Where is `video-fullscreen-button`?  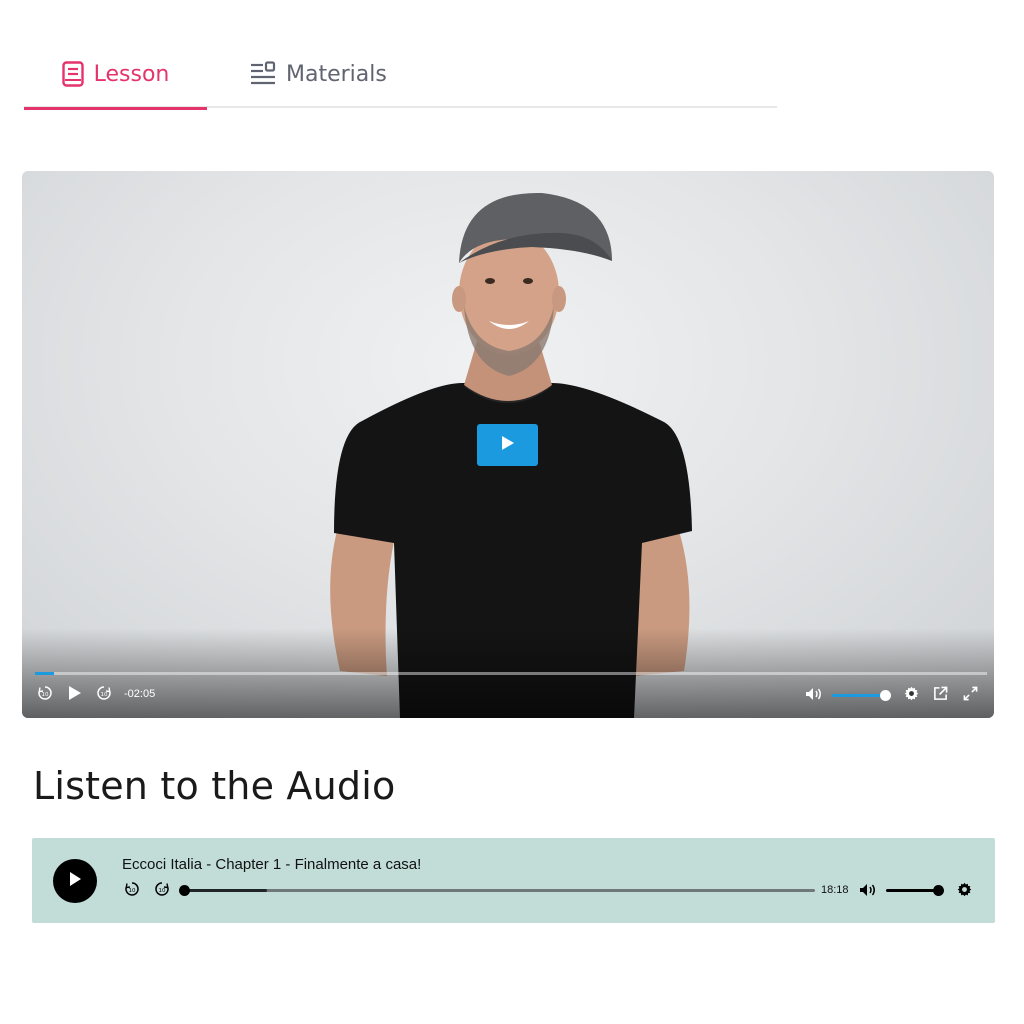 video-fullscreen-button is located at coordinates (970, 695).